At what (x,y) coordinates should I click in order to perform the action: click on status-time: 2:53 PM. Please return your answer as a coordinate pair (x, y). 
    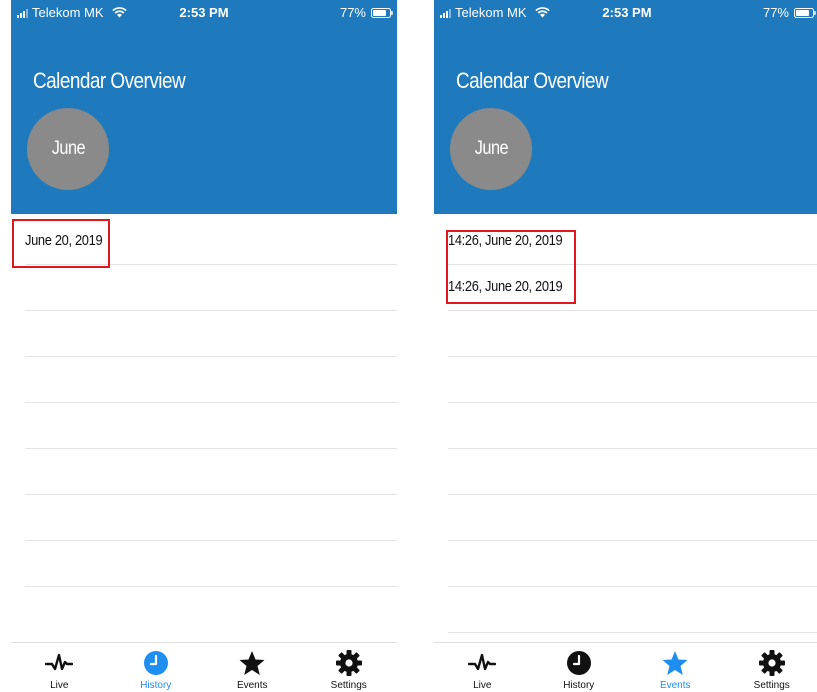
    Looking at the image, I should click on (627, 12).